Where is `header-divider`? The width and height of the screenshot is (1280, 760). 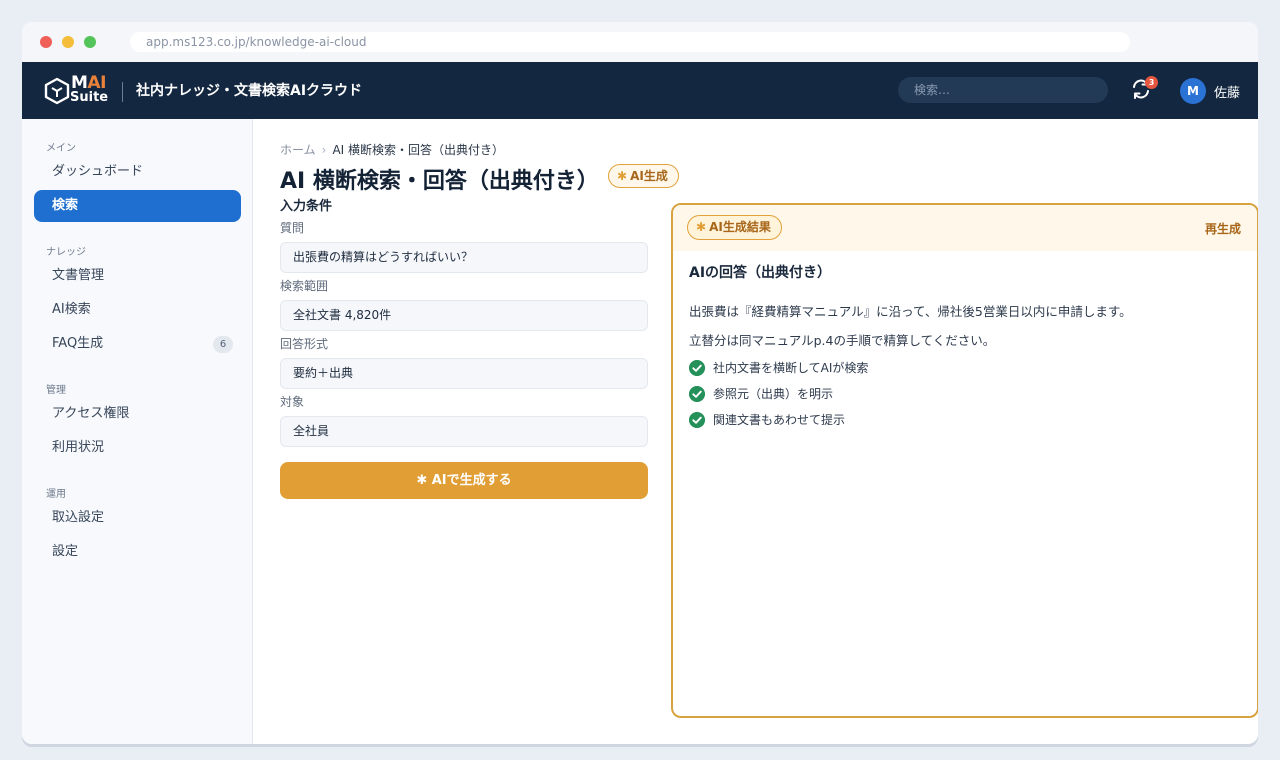
header-divider is located at coordinates (122, 92).